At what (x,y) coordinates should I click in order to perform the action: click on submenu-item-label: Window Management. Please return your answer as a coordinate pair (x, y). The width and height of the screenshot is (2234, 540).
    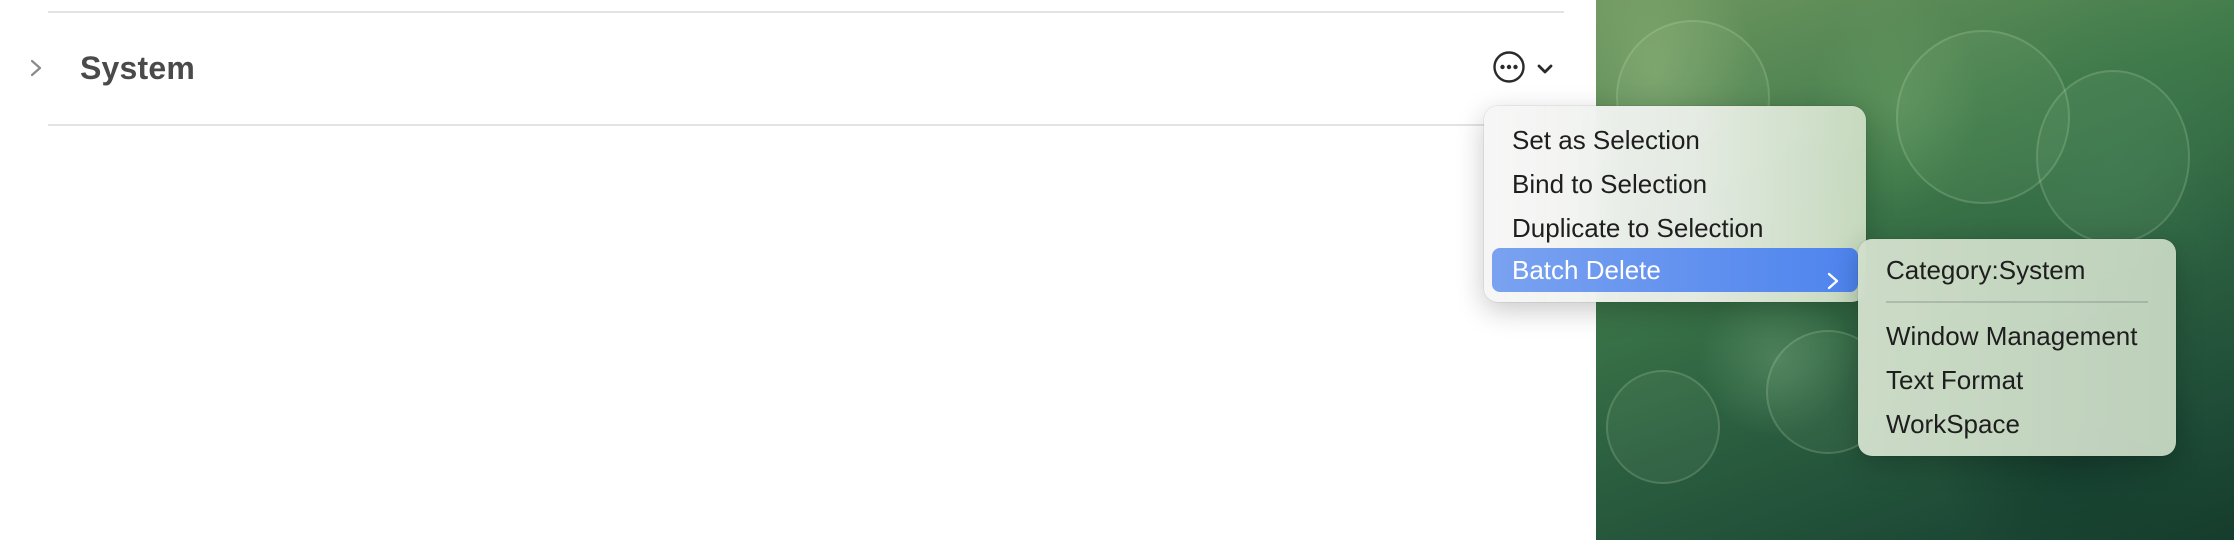
    Looking at the image, I should click on (2012, 336).